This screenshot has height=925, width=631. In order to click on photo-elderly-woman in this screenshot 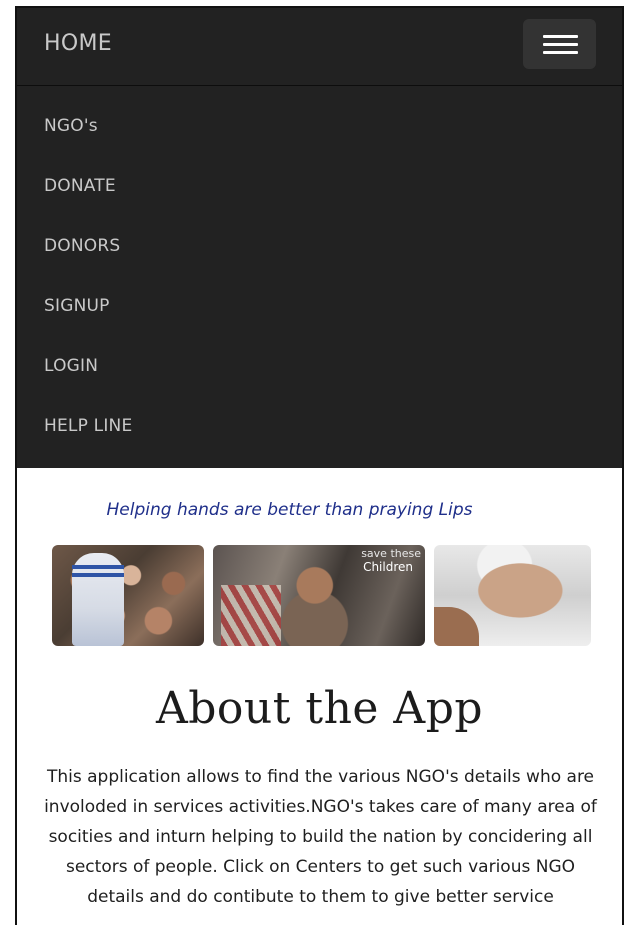, I will do `click(512, 595)`.